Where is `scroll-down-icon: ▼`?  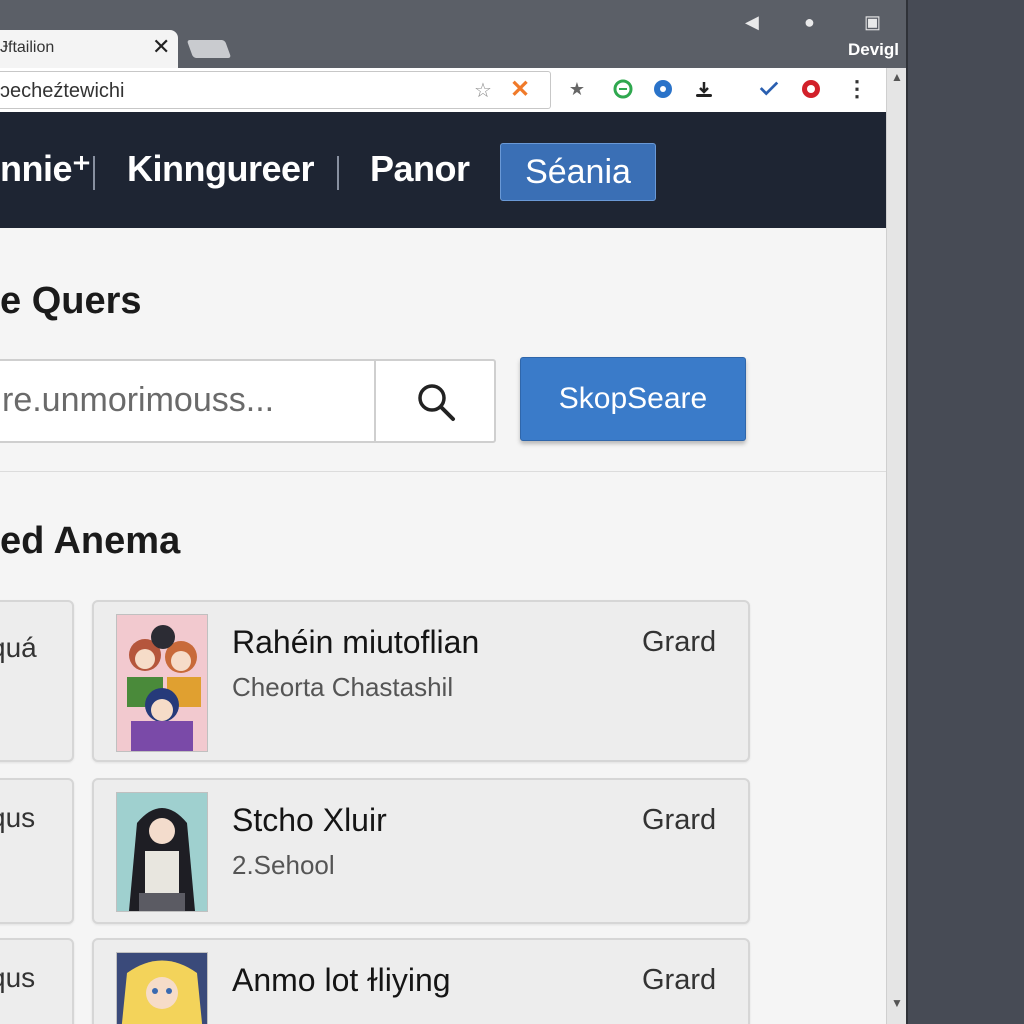 scroll-down-icon: ▼ is located at coordinates (897, 1003).